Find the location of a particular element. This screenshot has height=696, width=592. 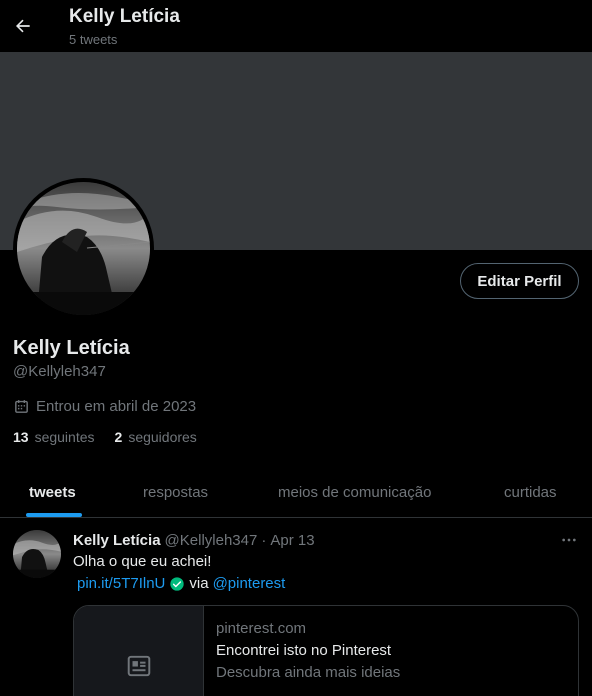

avatar-image is located at coordinates (83, 248).